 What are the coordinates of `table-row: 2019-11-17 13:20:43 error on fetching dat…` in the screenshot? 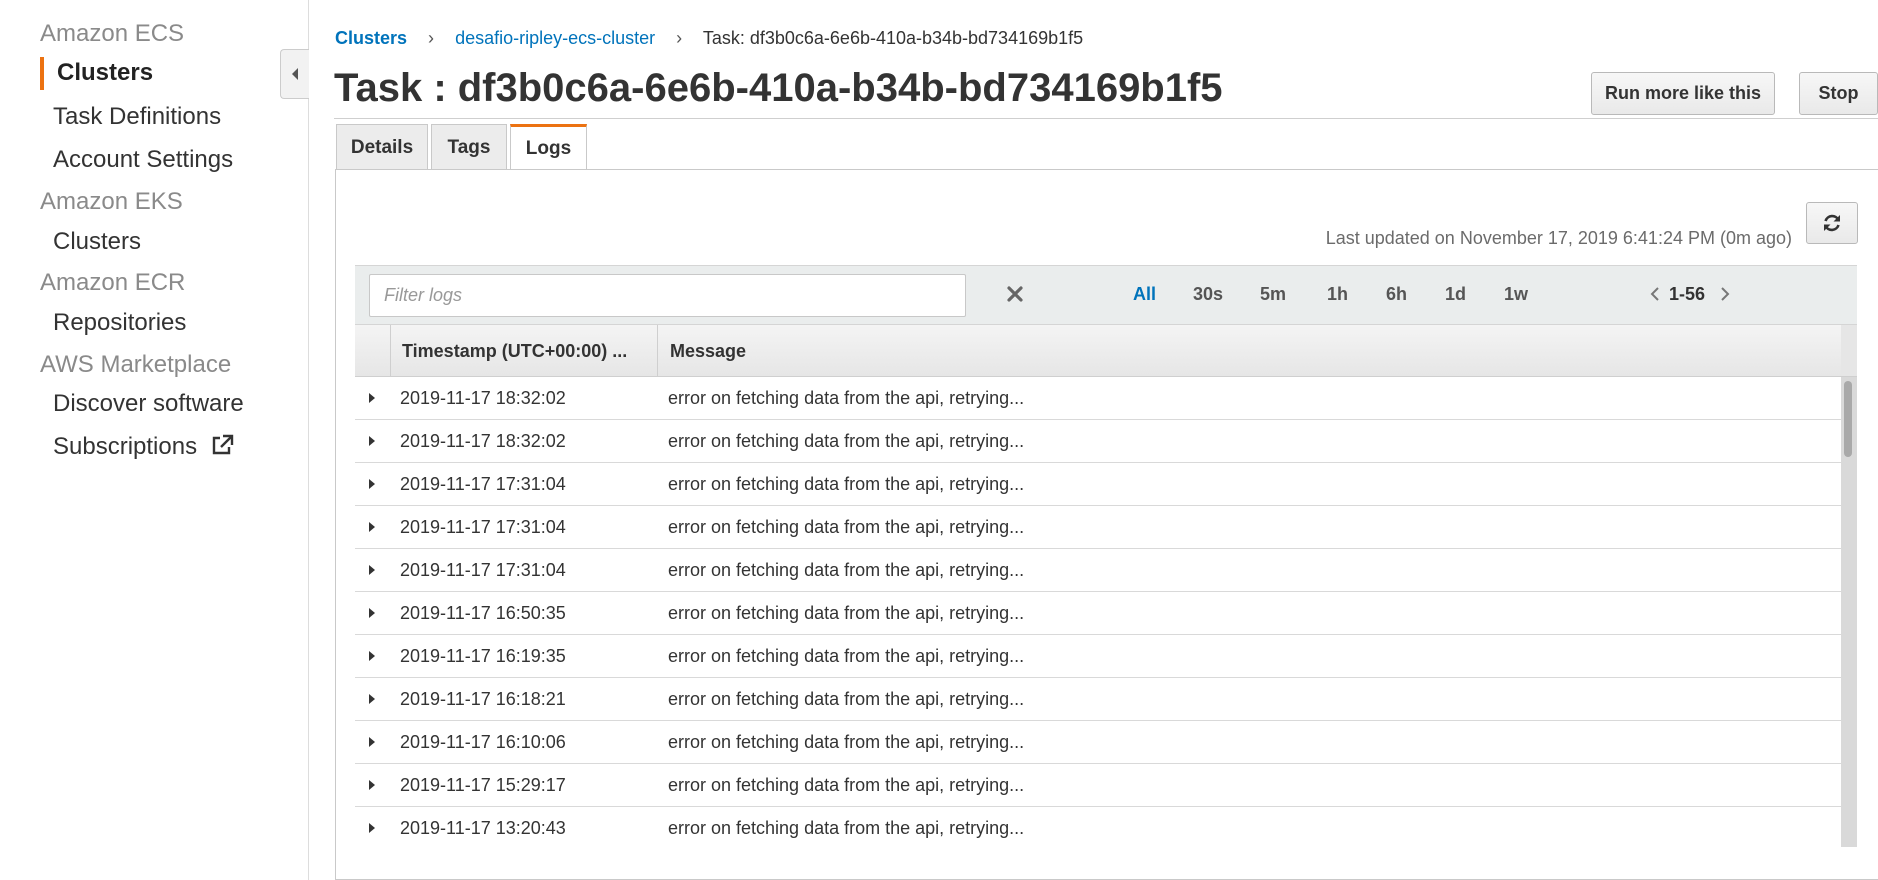 It's located at (1098, 827).